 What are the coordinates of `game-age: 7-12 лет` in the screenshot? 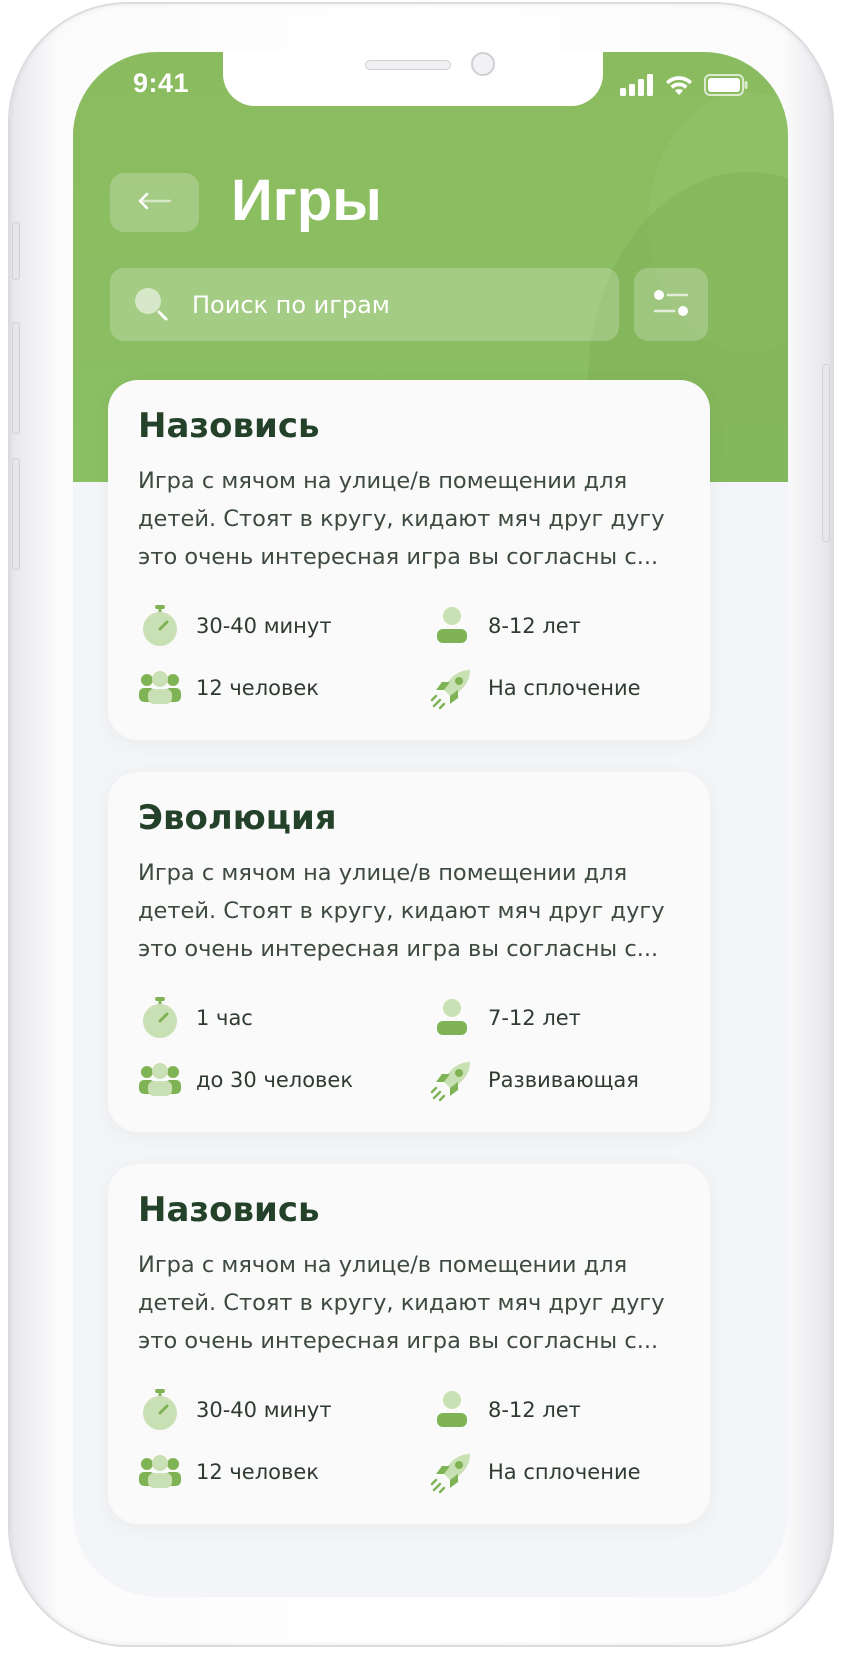 It's located at (505, 1018).